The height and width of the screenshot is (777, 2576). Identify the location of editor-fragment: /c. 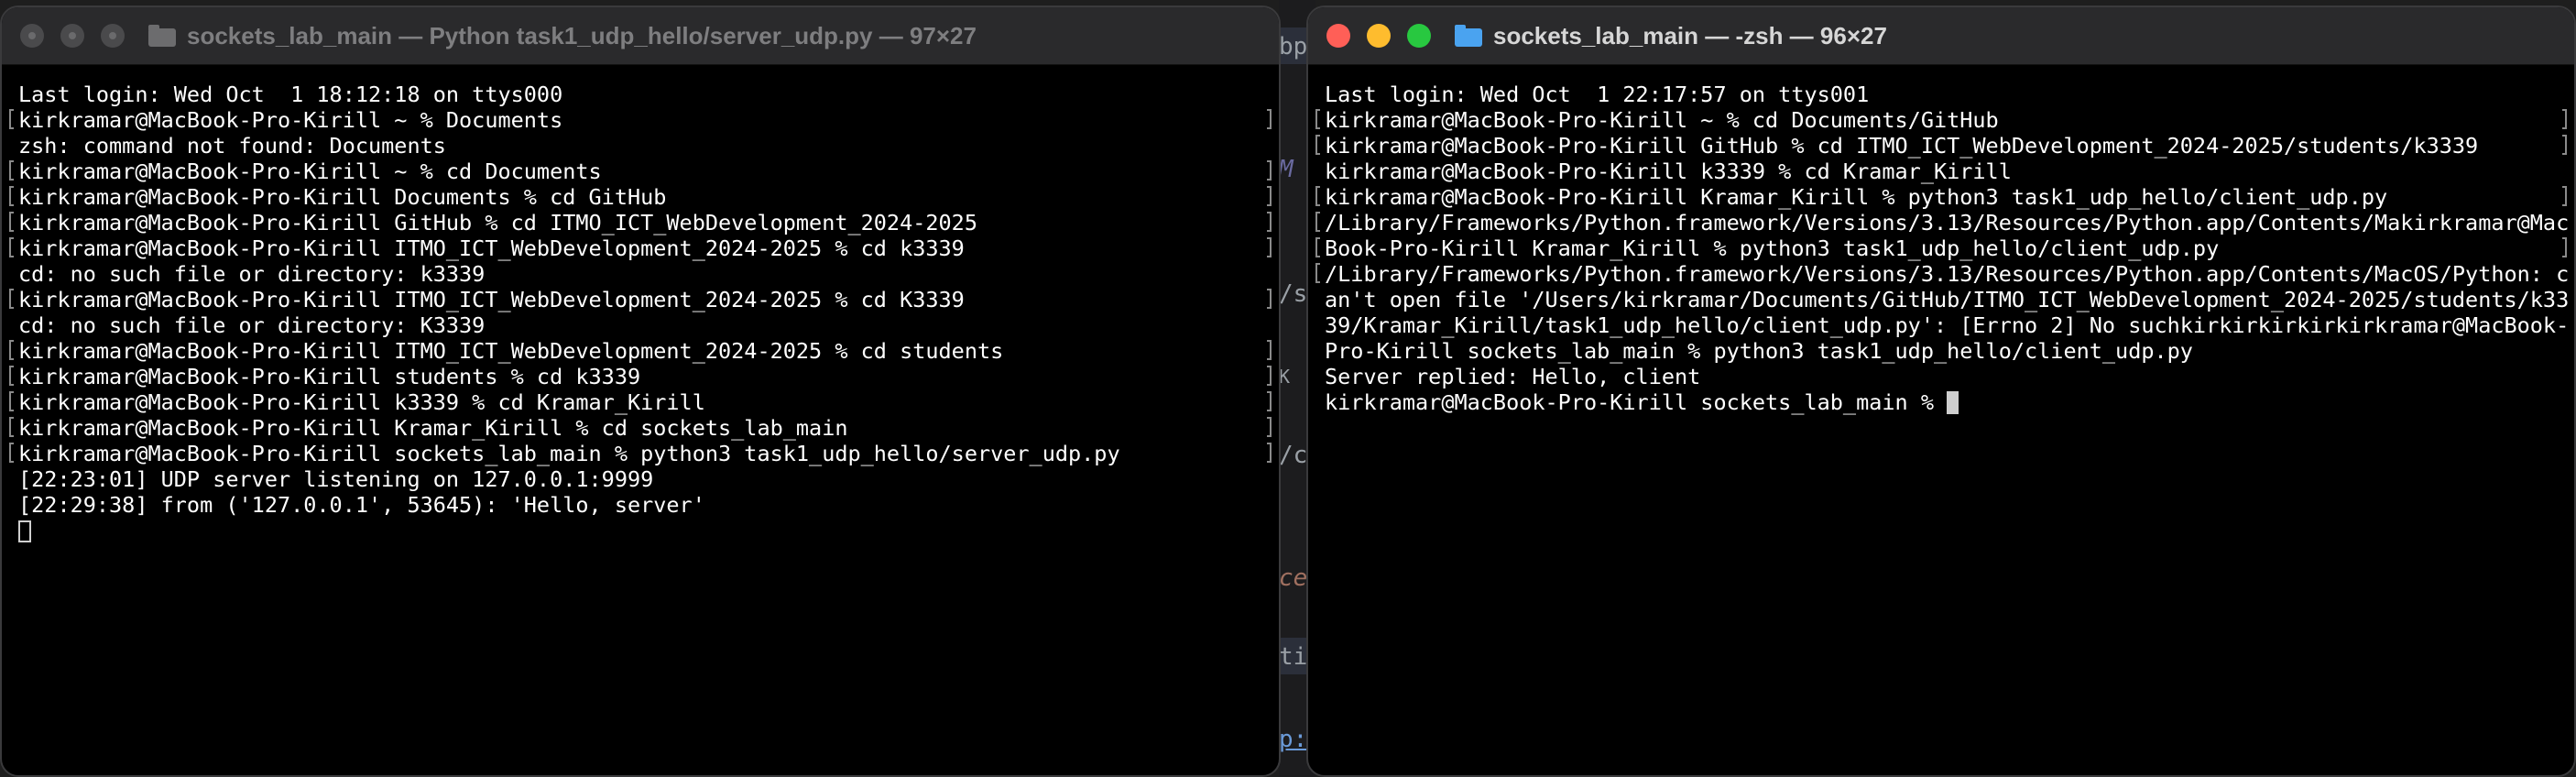
(1293, 455).